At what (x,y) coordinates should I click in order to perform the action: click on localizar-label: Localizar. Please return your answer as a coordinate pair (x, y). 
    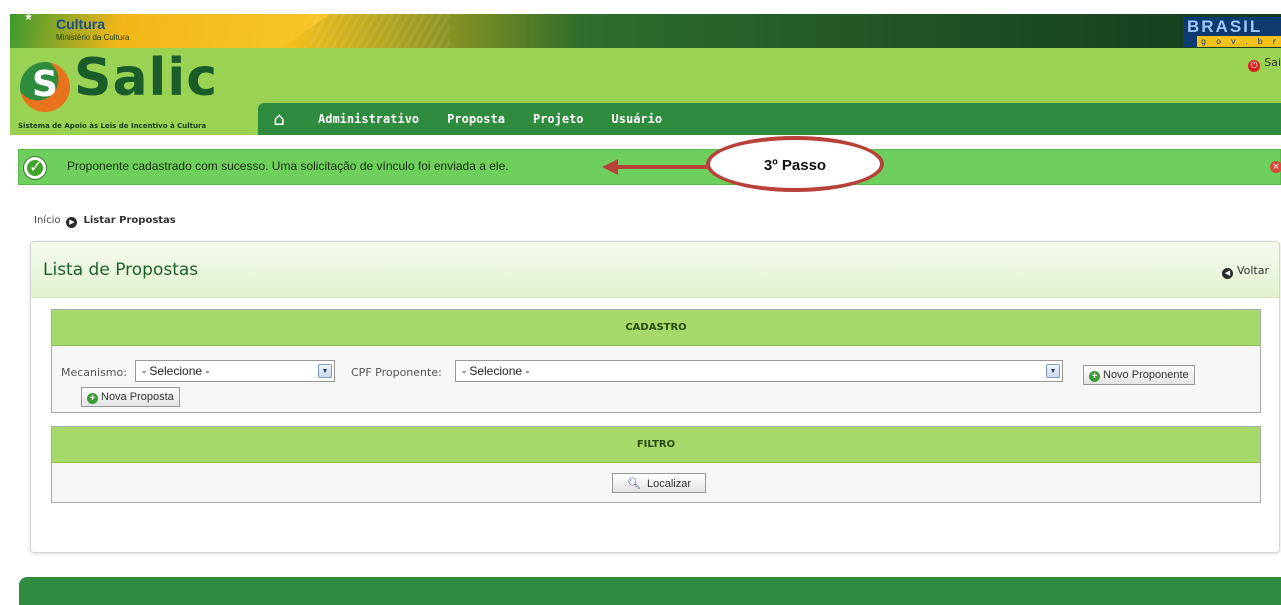
    Looking at the image, I should click on (668, 484).